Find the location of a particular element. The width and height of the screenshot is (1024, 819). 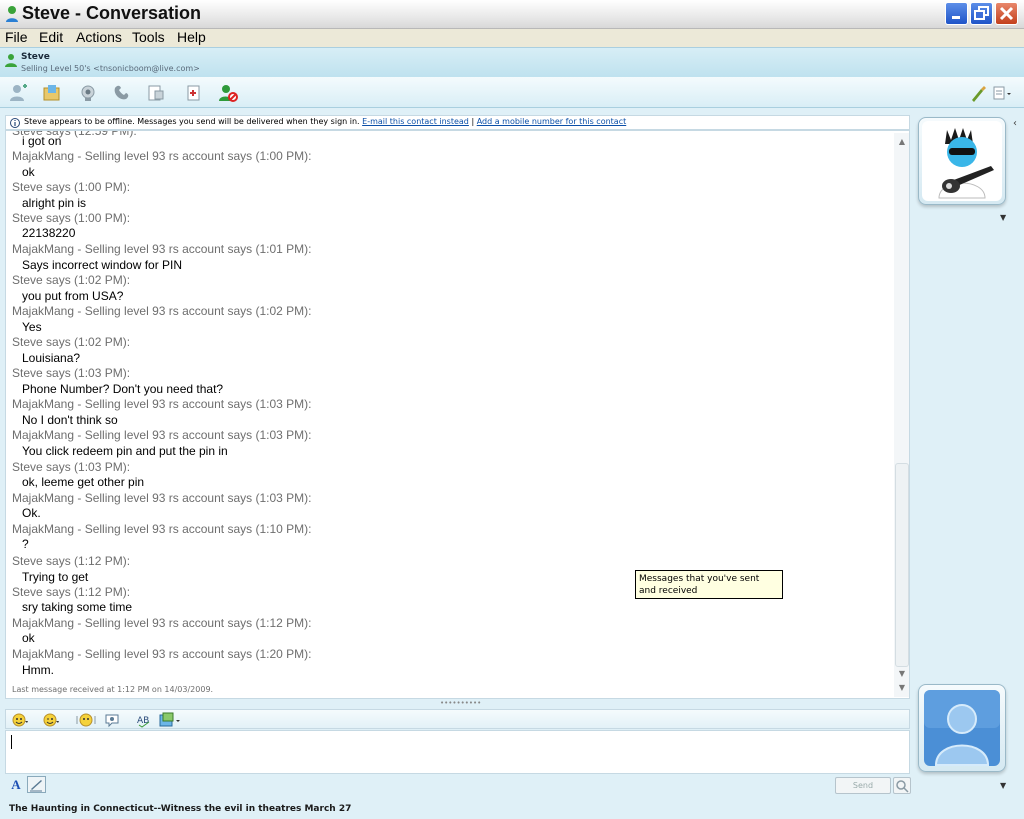

my-display-picture is located at coordinates (962, 728).